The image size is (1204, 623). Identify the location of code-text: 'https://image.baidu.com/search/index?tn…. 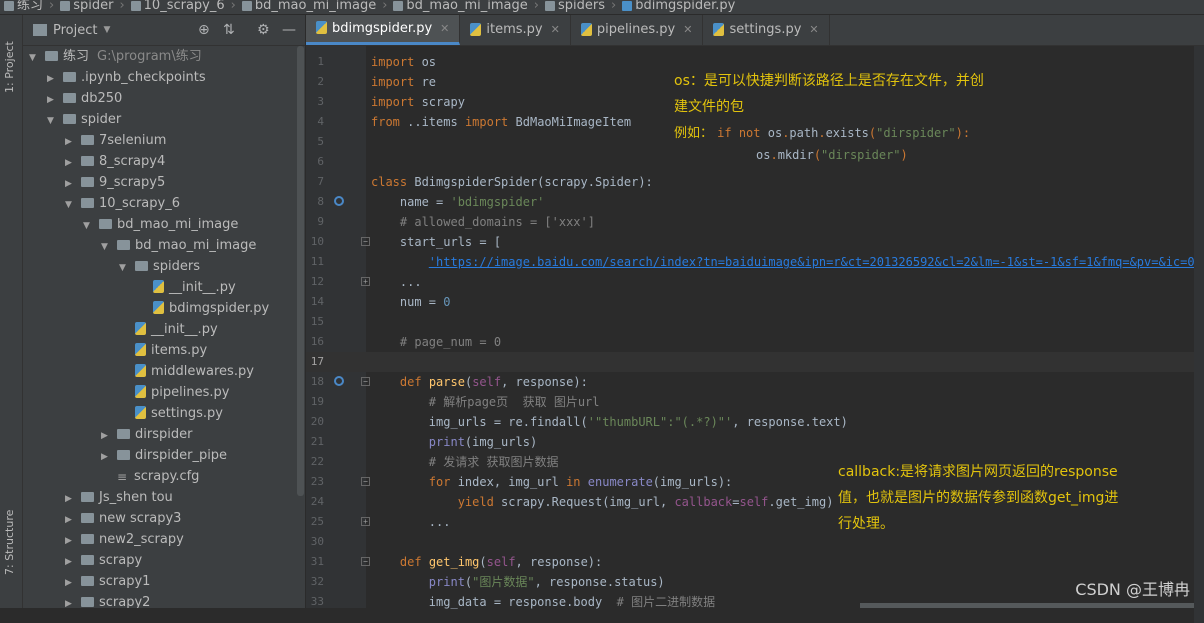
(816, 262).